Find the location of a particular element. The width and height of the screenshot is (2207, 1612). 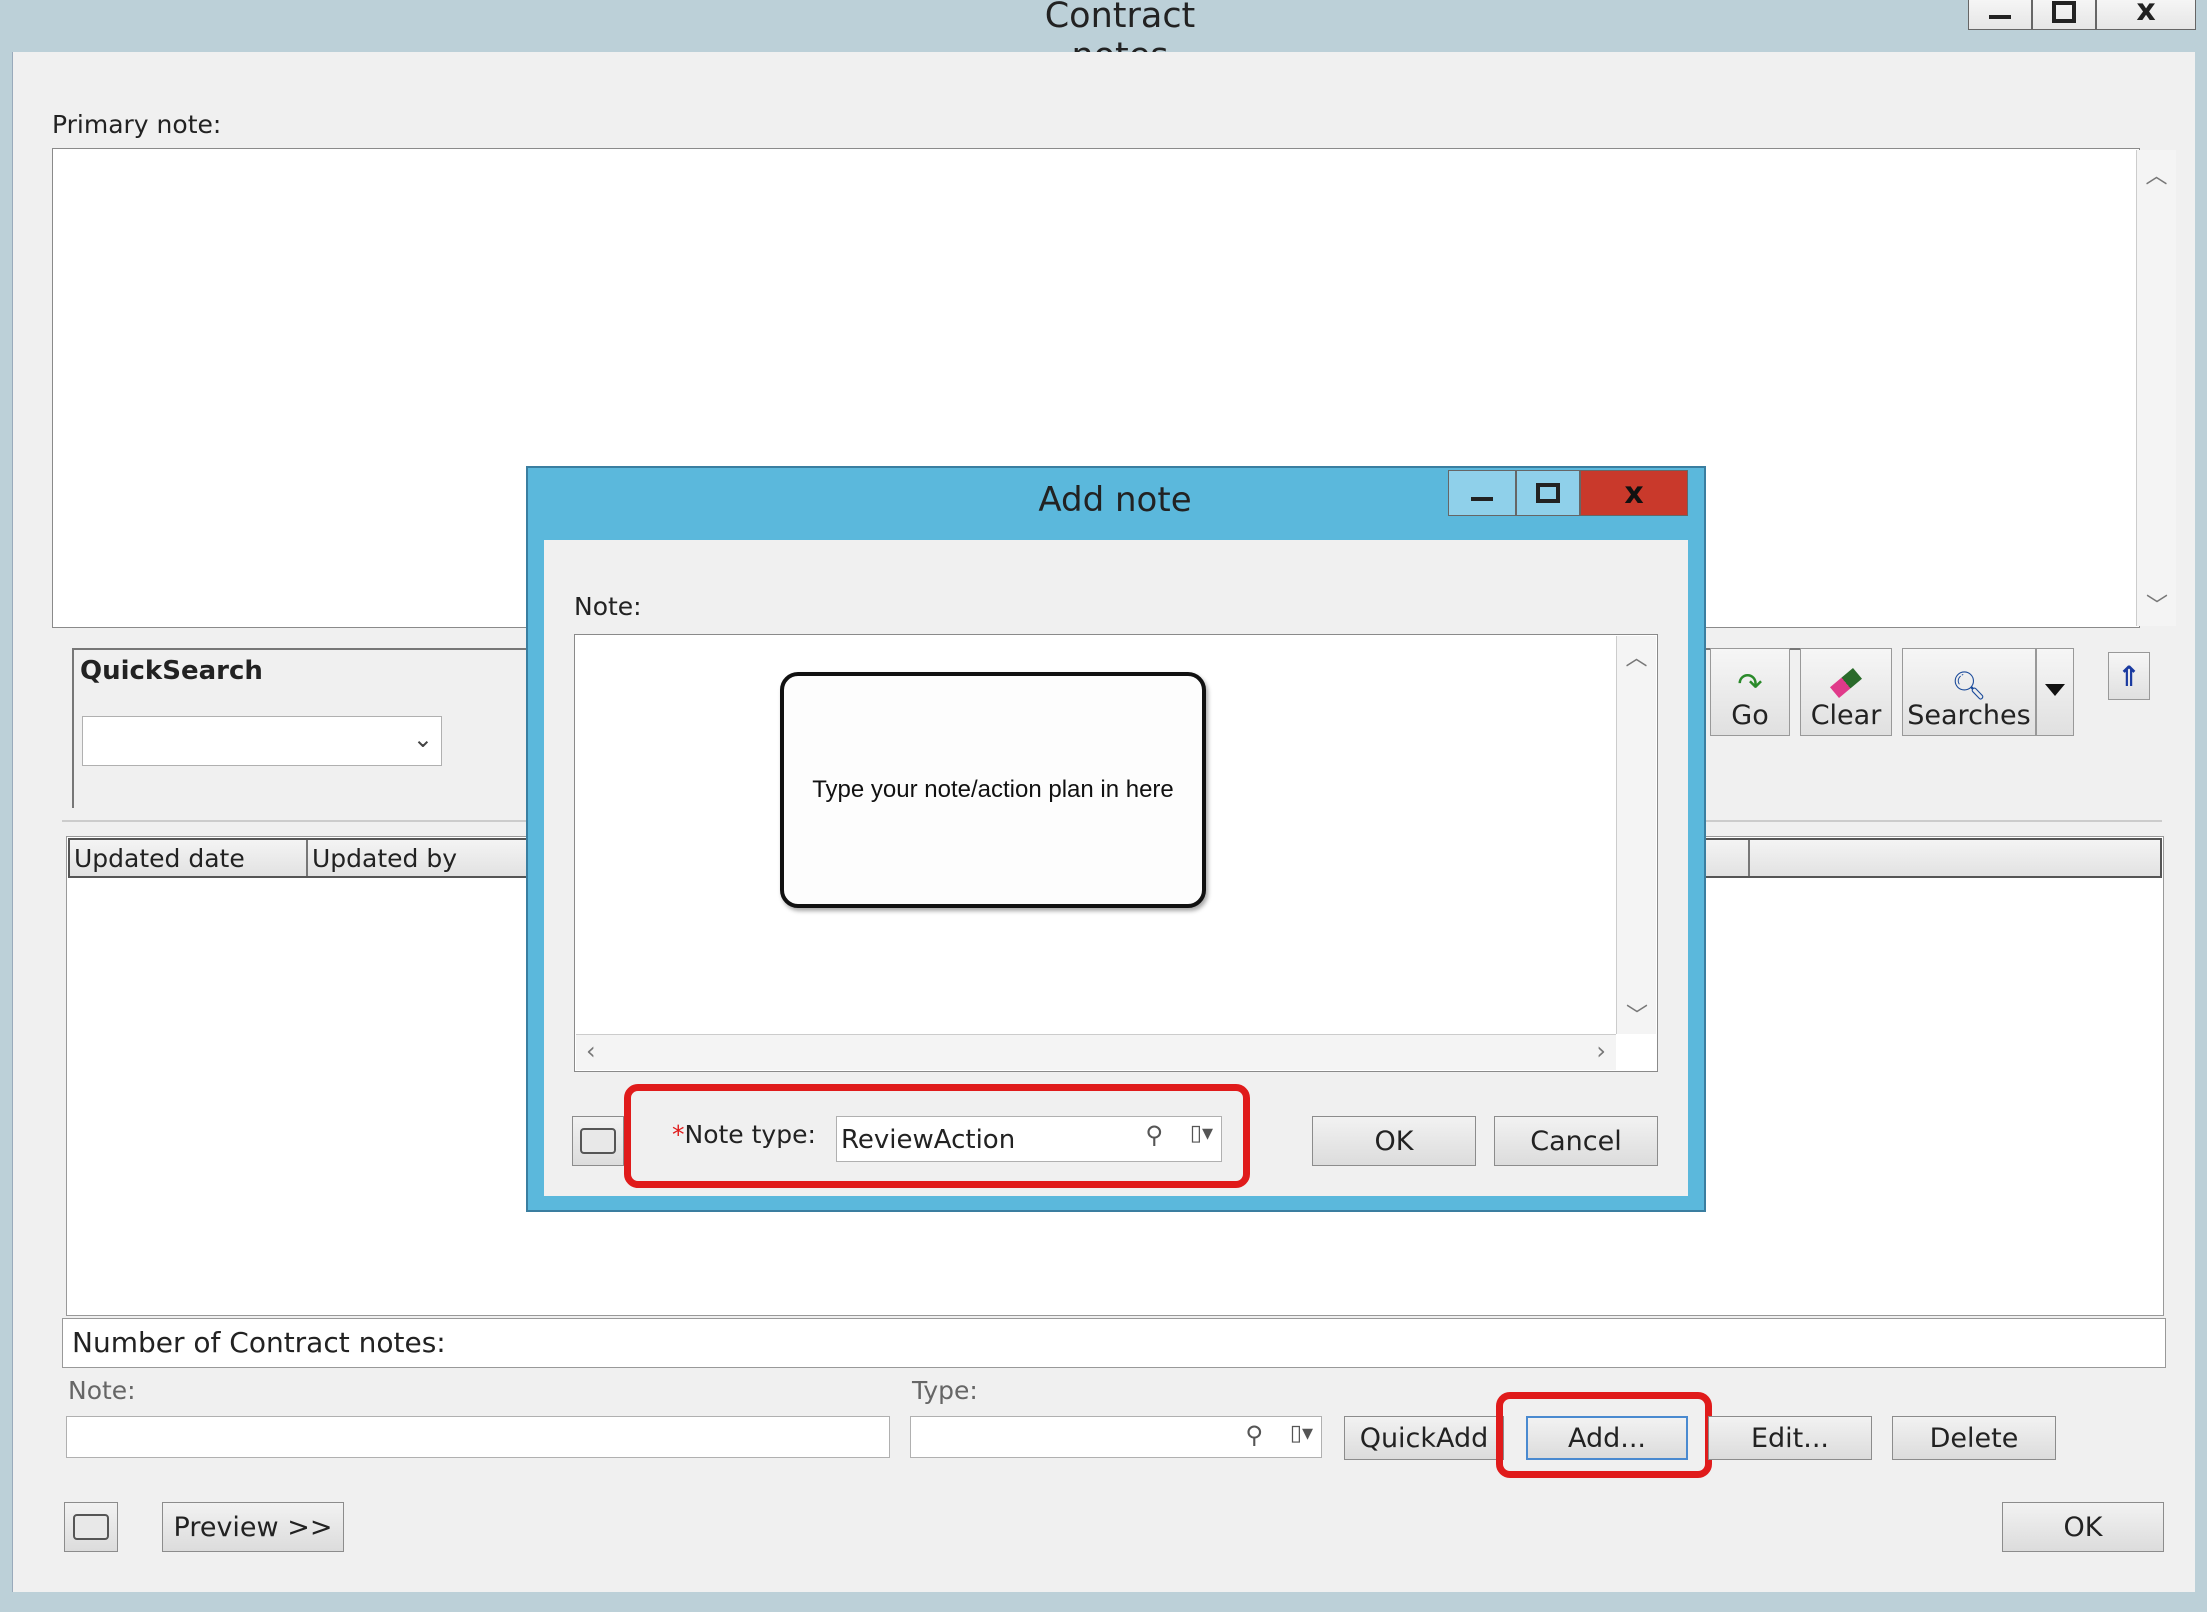

quicksearch-label: QuickSearch is located at coordinates (171, 671).